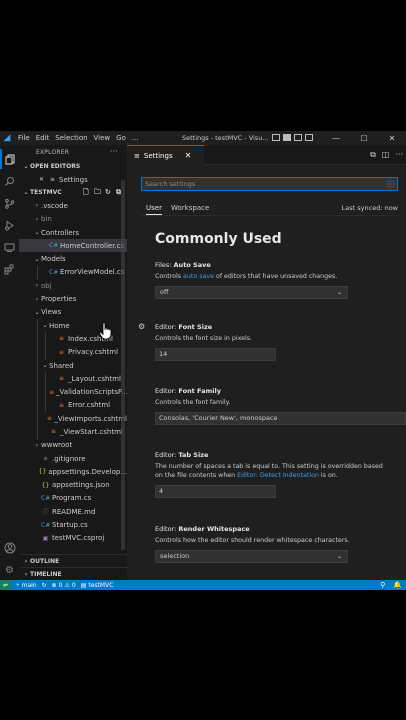 The height and width of the screenshot is (720, 406). What do you see at coordinates (276, 137) in the screenshot?
I see `toggle-primary-sidebar-icon` at bounding box center [276, 137].